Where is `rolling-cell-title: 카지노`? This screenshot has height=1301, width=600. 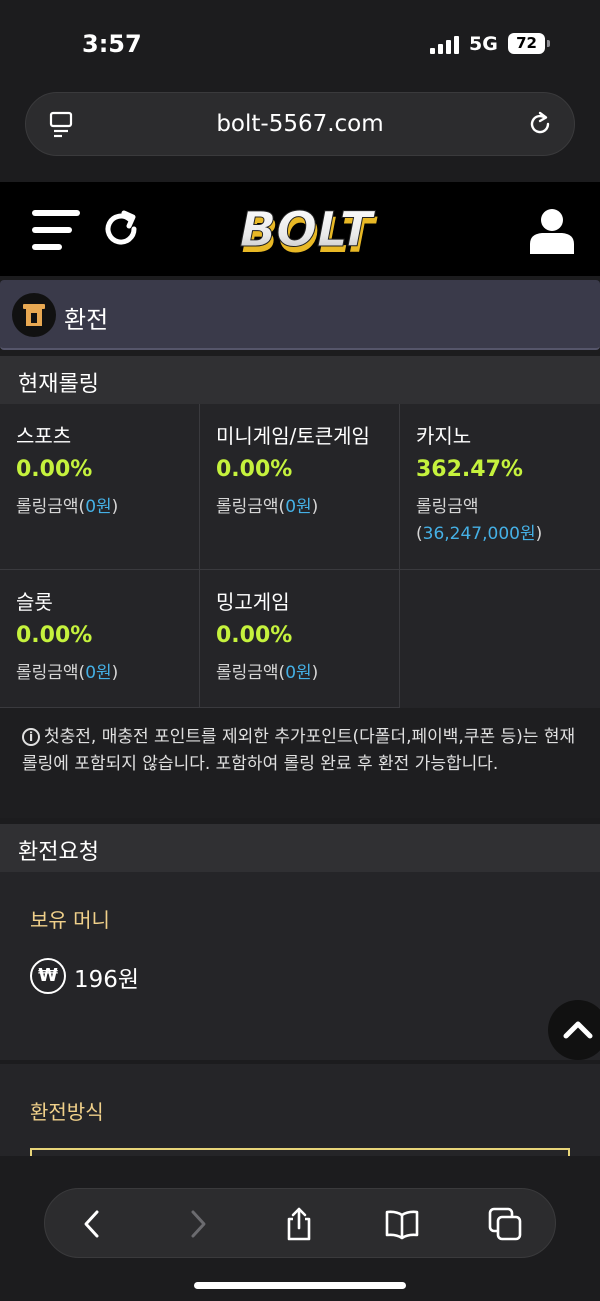
rolling-cell-title: 카지노 is located at coordinates (444, 436).